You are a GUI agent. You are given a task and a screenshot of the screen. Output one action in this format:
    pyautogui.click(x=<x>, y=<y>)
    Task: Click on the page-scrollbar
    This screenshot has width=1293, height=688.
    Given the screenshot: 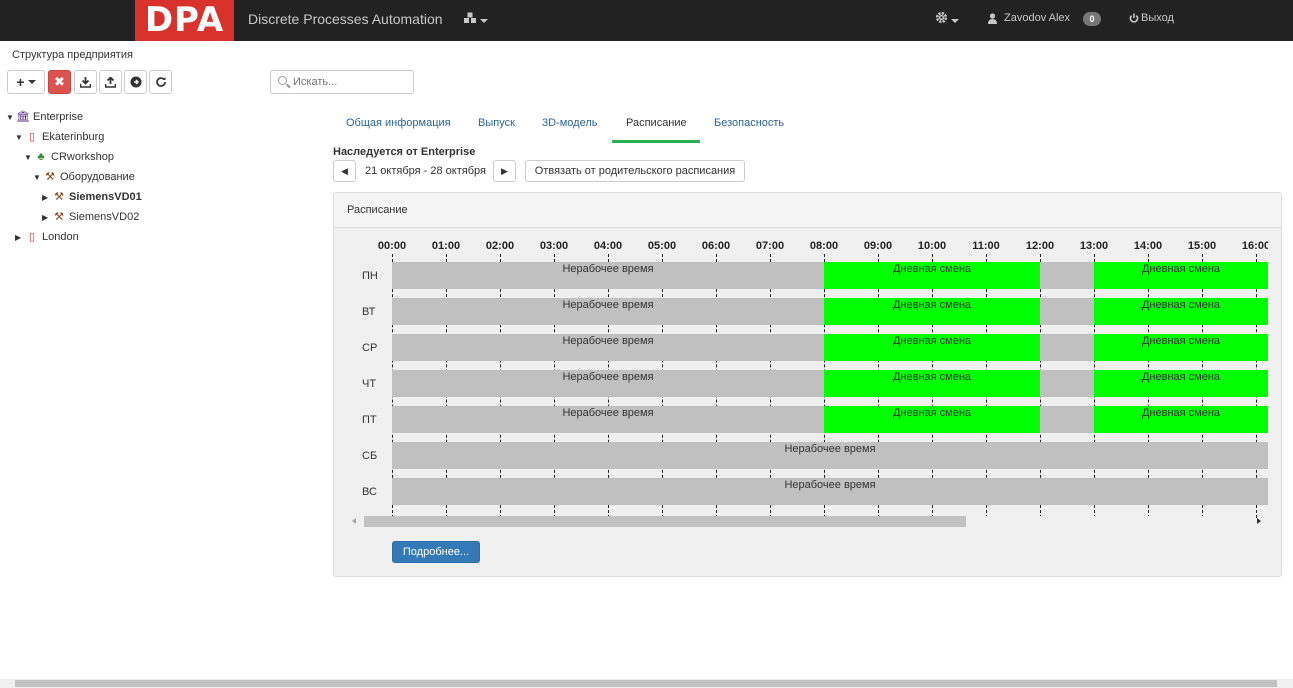 What is the action you would take?
    pyautogui.click(x=646, y=683)
    